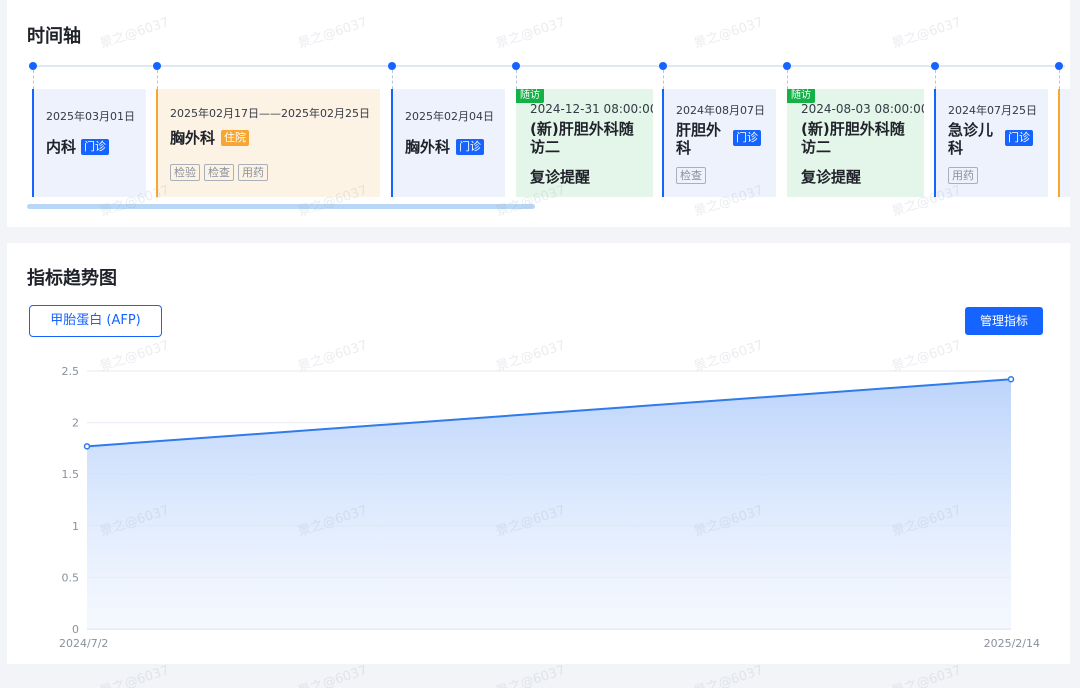  What do you see at coordinates (591, 109) in the screenshot?
I see `followup-datetime: 2024-12-31 08:00:00` at bounding box center [591, 109].